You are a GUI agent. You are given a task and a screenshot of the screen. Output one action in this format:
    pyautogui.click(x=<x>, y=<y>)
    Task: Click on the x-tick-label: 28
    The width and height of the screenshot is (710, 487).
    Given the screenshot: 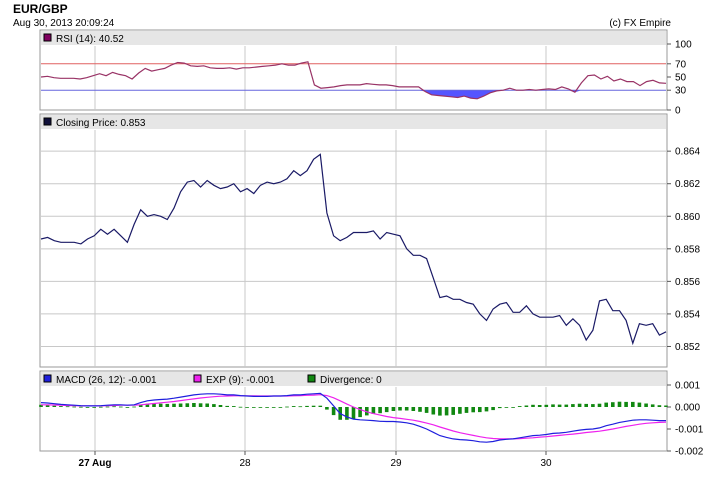 What is the action you would take?
    pyautogui.click(x=245, y=463)
    